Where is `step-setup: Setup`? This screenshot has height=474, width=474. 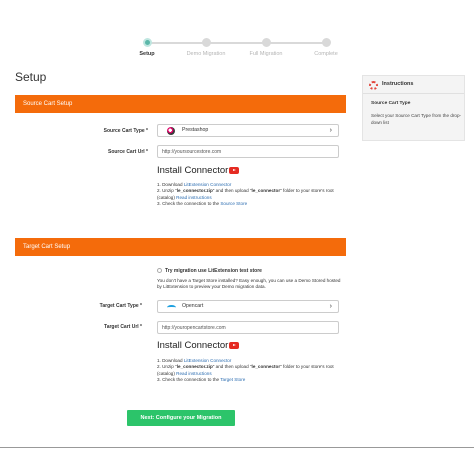
step-setup: Setup is located at coordinates (147, 47).